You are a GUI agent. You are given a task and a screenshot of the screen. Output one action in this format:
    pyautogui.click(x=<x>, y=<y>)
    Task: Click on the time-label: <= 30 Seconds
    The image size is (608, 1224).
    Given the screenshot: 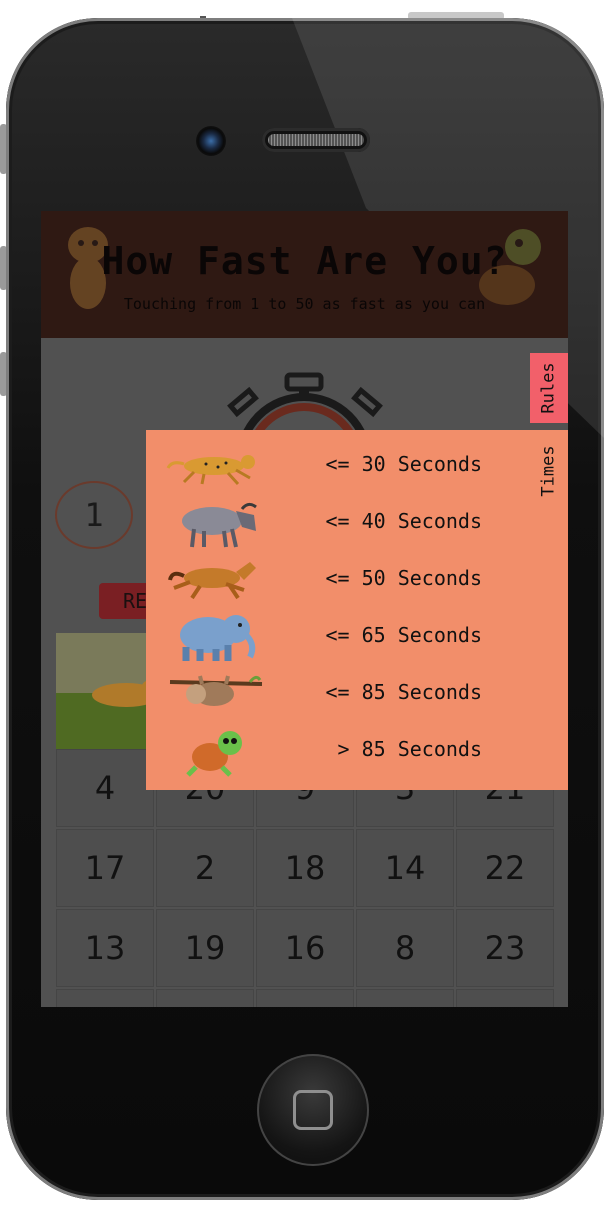 What is the action you would take?
    pyautogui.click(x=403, y=464)
    